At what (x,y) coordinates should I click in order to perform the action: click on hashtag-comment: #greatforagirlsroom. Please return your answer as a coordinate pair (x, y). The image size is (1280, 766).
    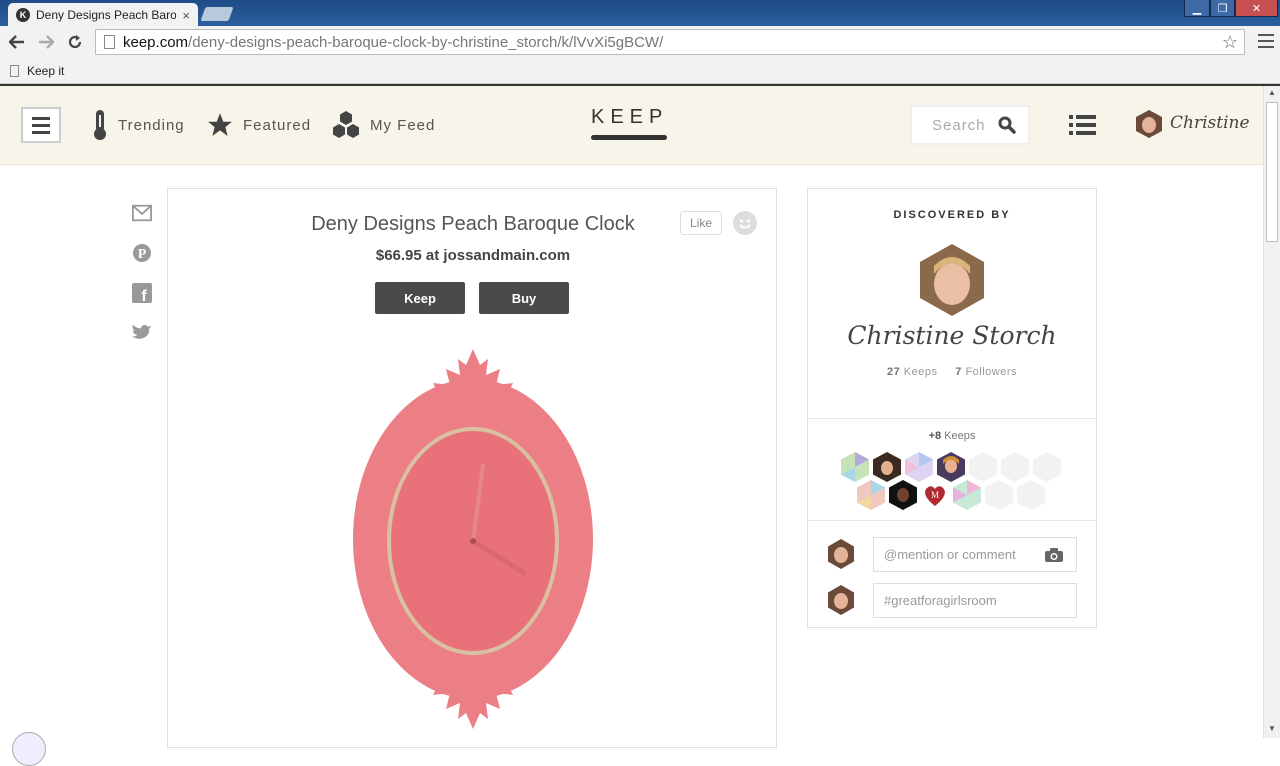
    Looking at the image, I should click on (975, 600).